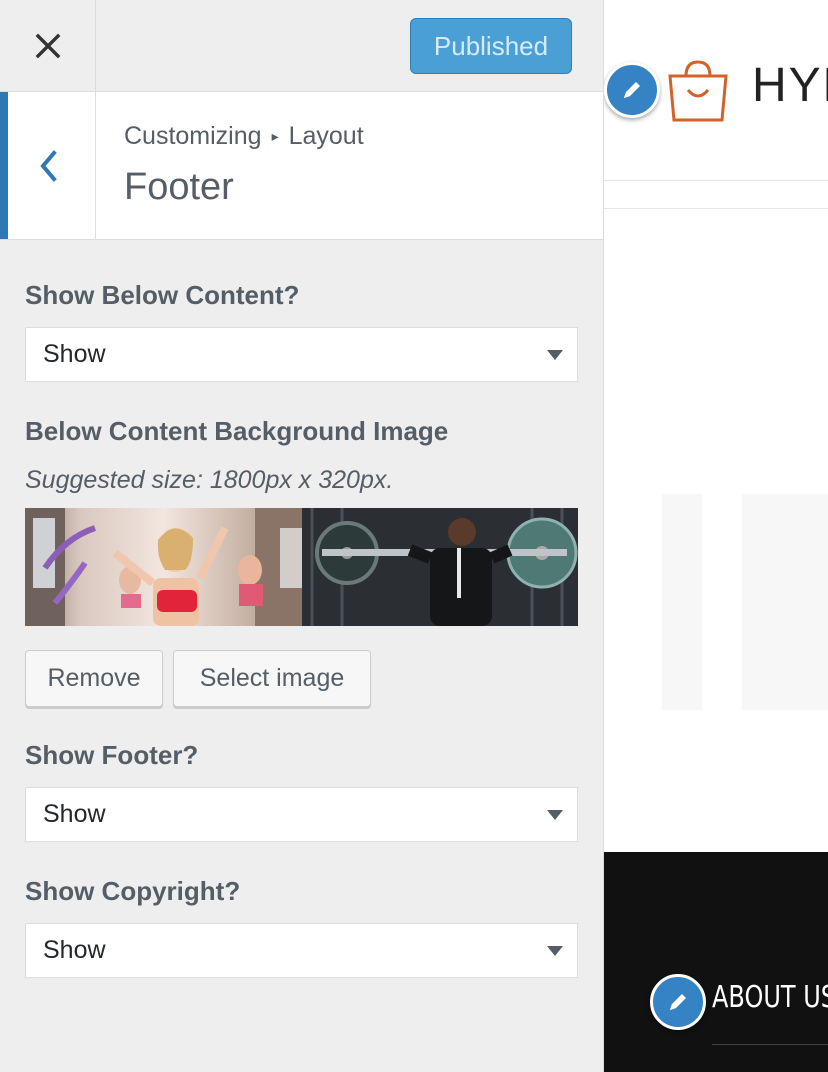 This screenshot has width=828, height=1072. What do you see at coordinates (74, 950) in the screenshot?
I see `show-copyright-select-value: Show` at bounding box center [74, 950].